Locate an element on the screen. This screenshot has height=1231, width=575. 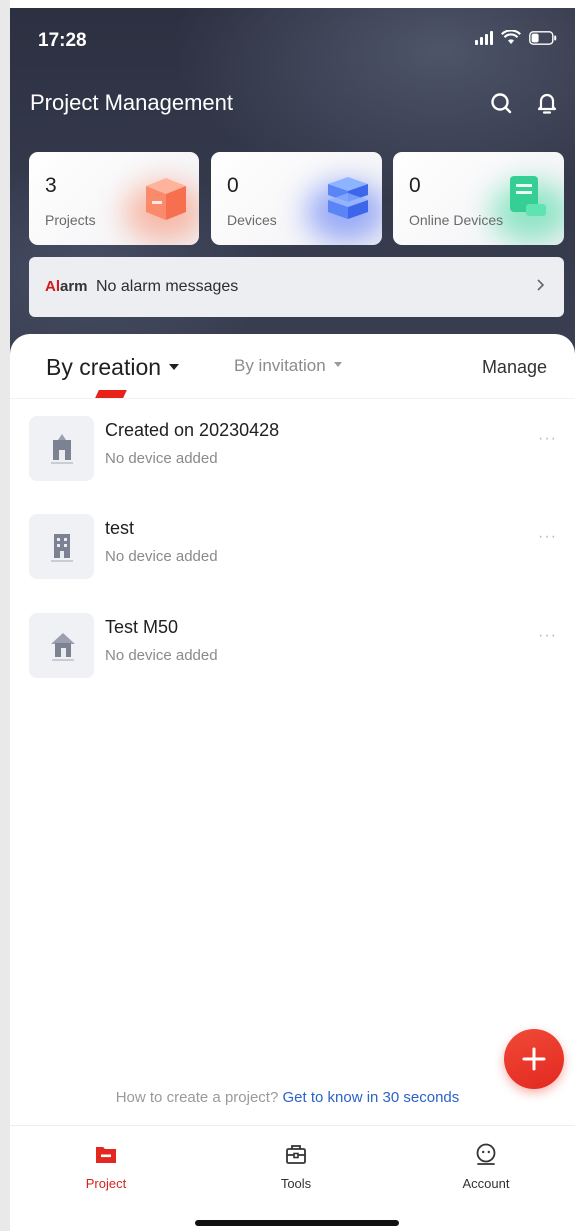
box-icon is located at coordinates (166, 199).